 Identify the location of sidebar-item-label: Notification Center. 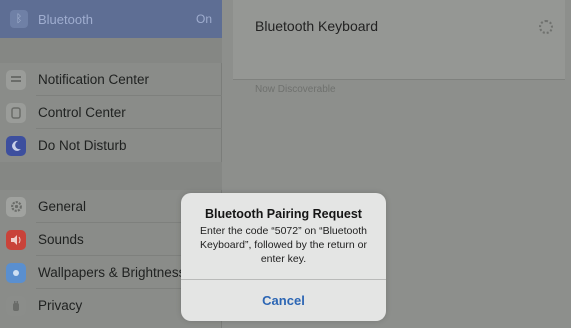
(94, 79).